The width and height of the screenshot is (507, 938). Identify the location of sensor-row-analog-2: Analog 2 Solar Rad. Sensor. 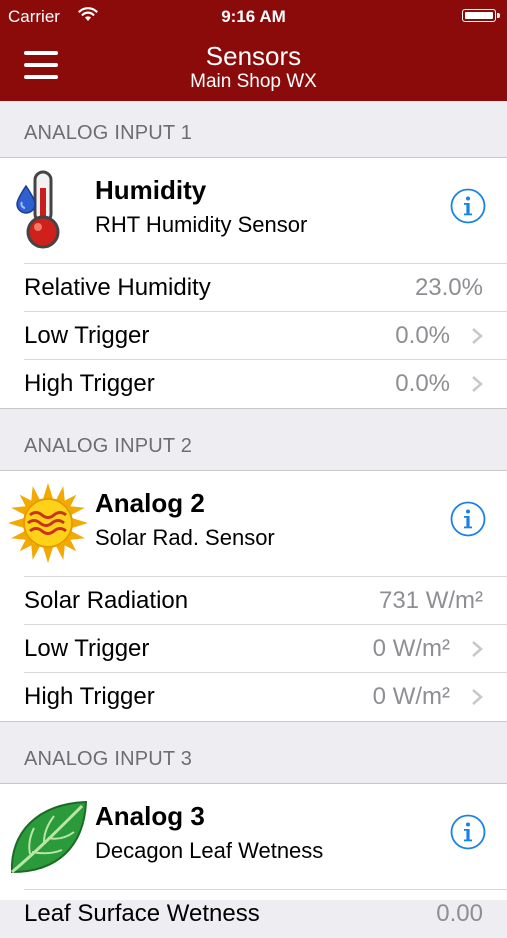
(257, 524).